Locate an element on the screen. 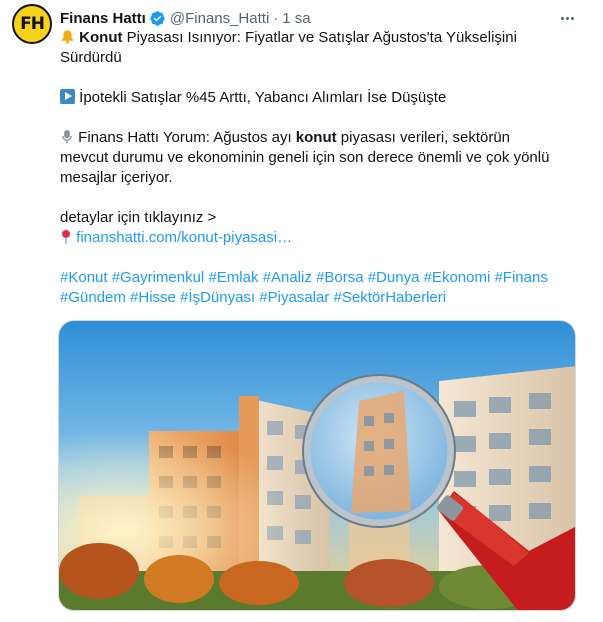  play-button-icon is located at coordinates (67, 96).